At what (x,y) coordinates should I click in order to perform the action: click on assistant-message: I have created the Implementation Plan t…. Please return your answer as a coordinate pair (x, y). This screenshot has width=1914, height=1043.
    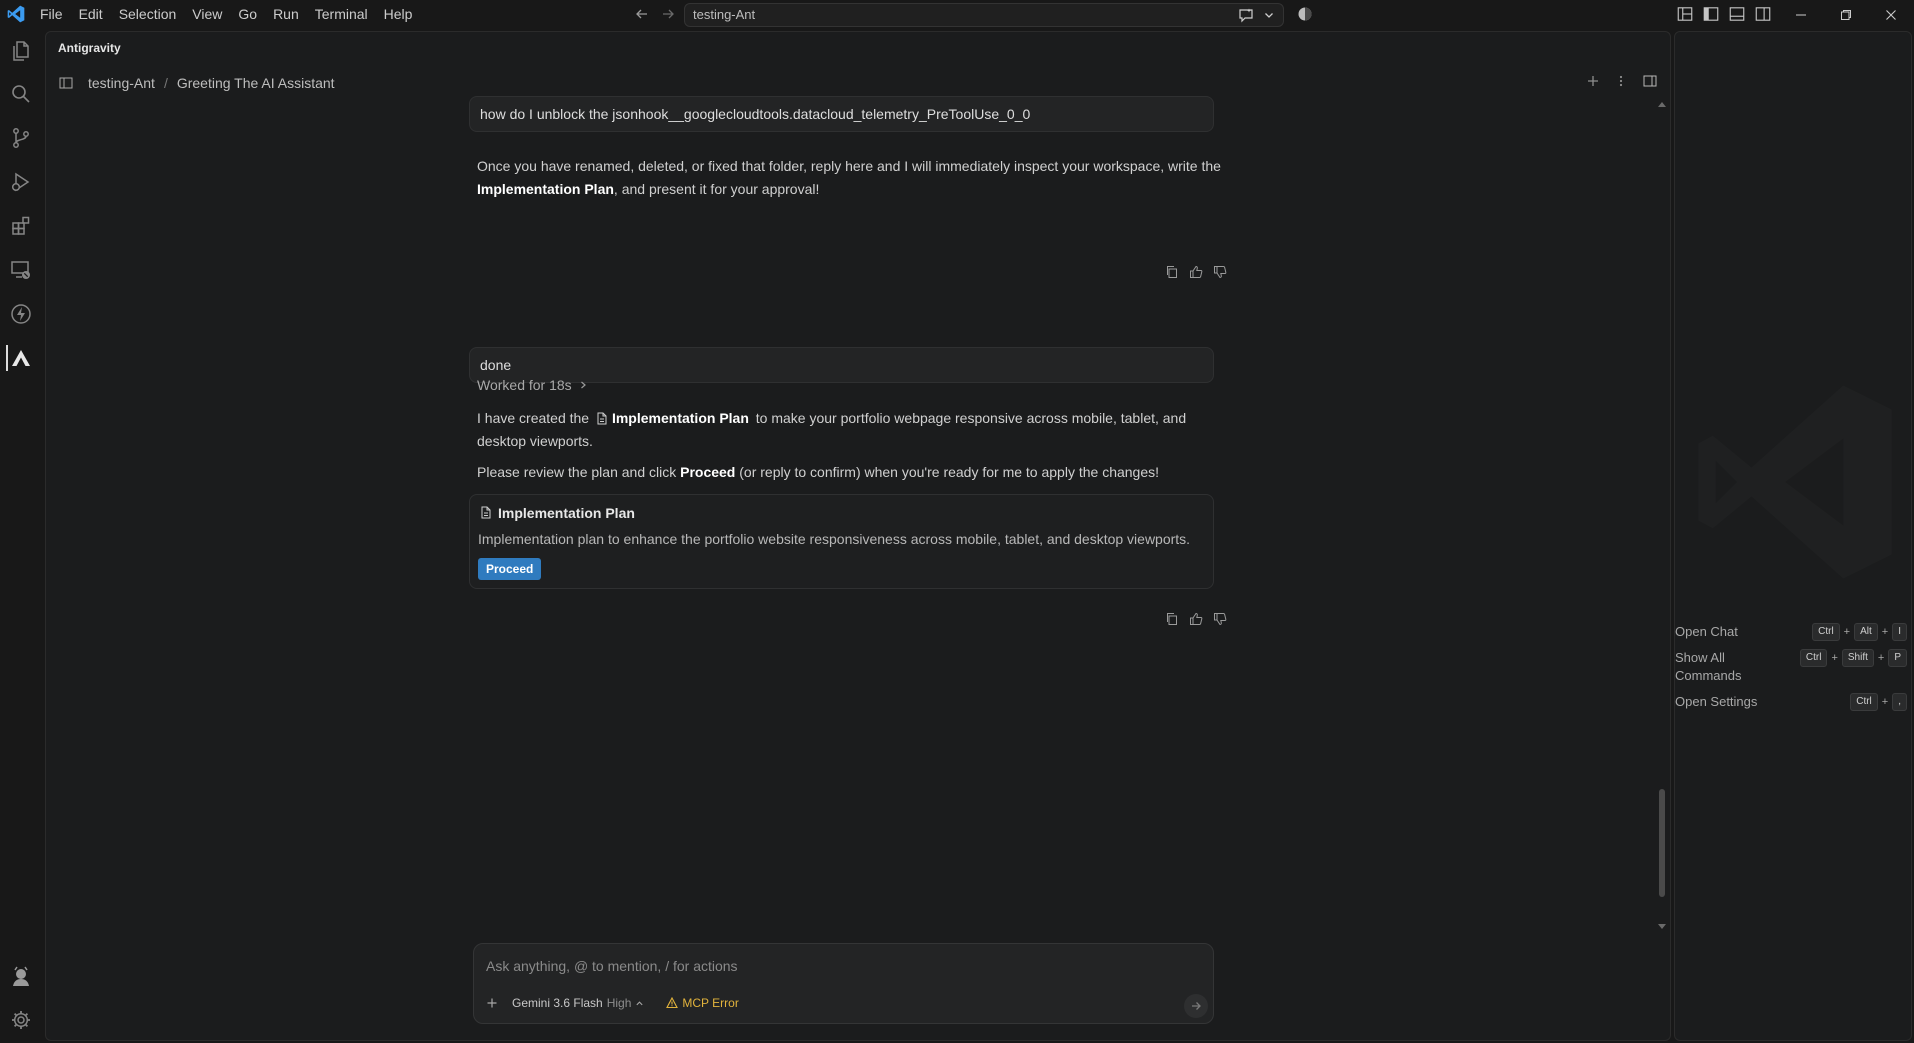
    Looking at the image, I should click on (849, 430).